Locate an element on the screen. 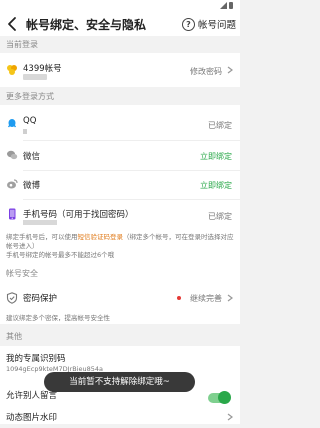  wechat-row: 微信 立即绑定 is located at coordinates (120, 155).